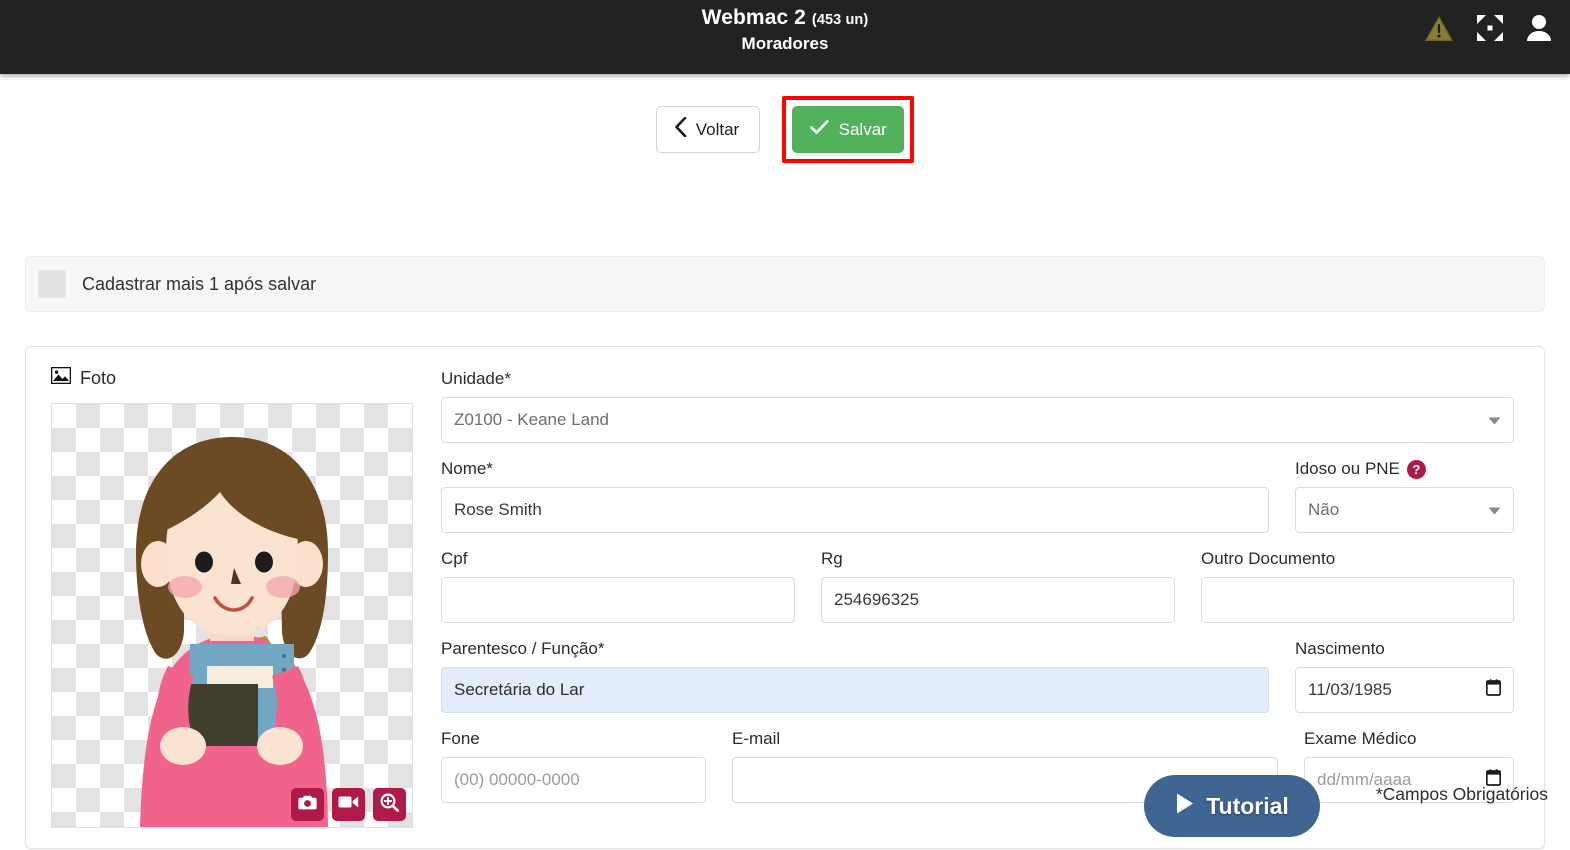 The image size is (1570, 850). What do you see at coordinates (1461, 794) in the screenshot?
I see `required-fields-note: *Campos Obrigatórios` at bounding box center [1461, 794].